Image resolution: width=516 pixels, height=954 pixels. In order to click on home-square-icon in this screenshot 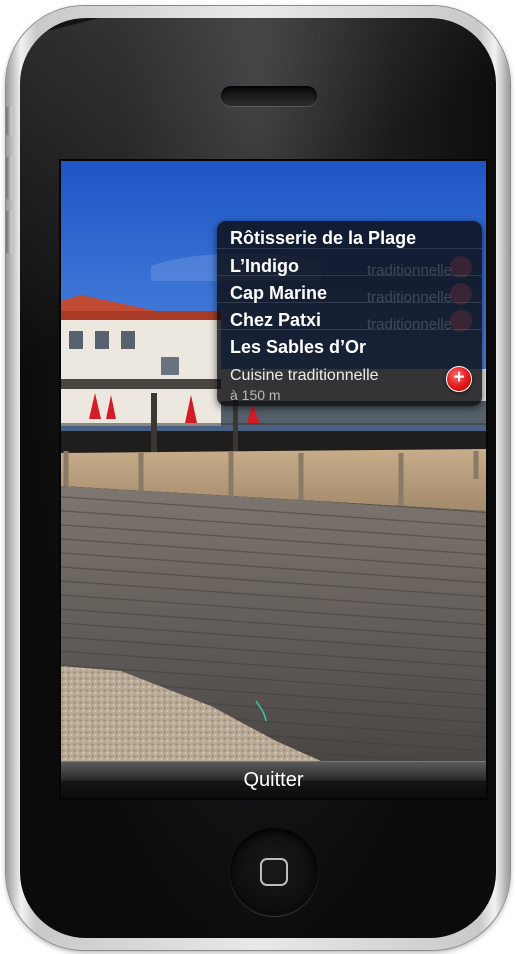, I will do `click(274, 872)`.